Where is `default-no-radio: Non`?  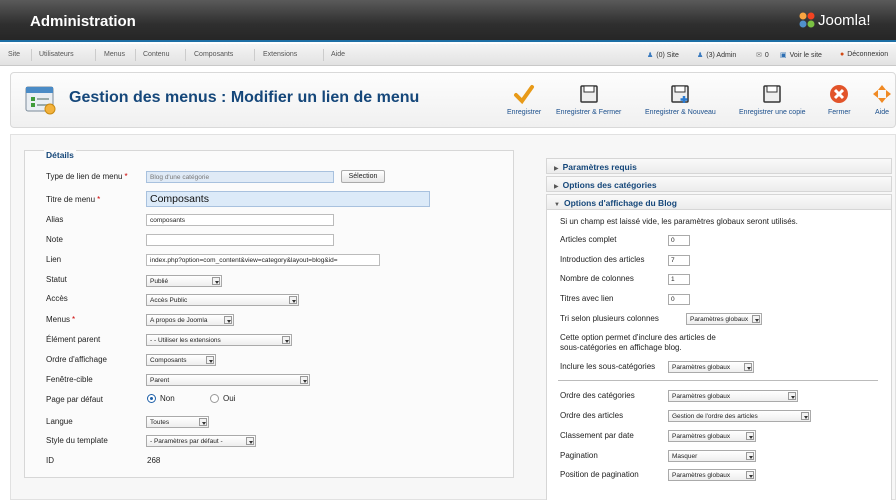
default-no-radio: Non is located at coordinates (161, 398).